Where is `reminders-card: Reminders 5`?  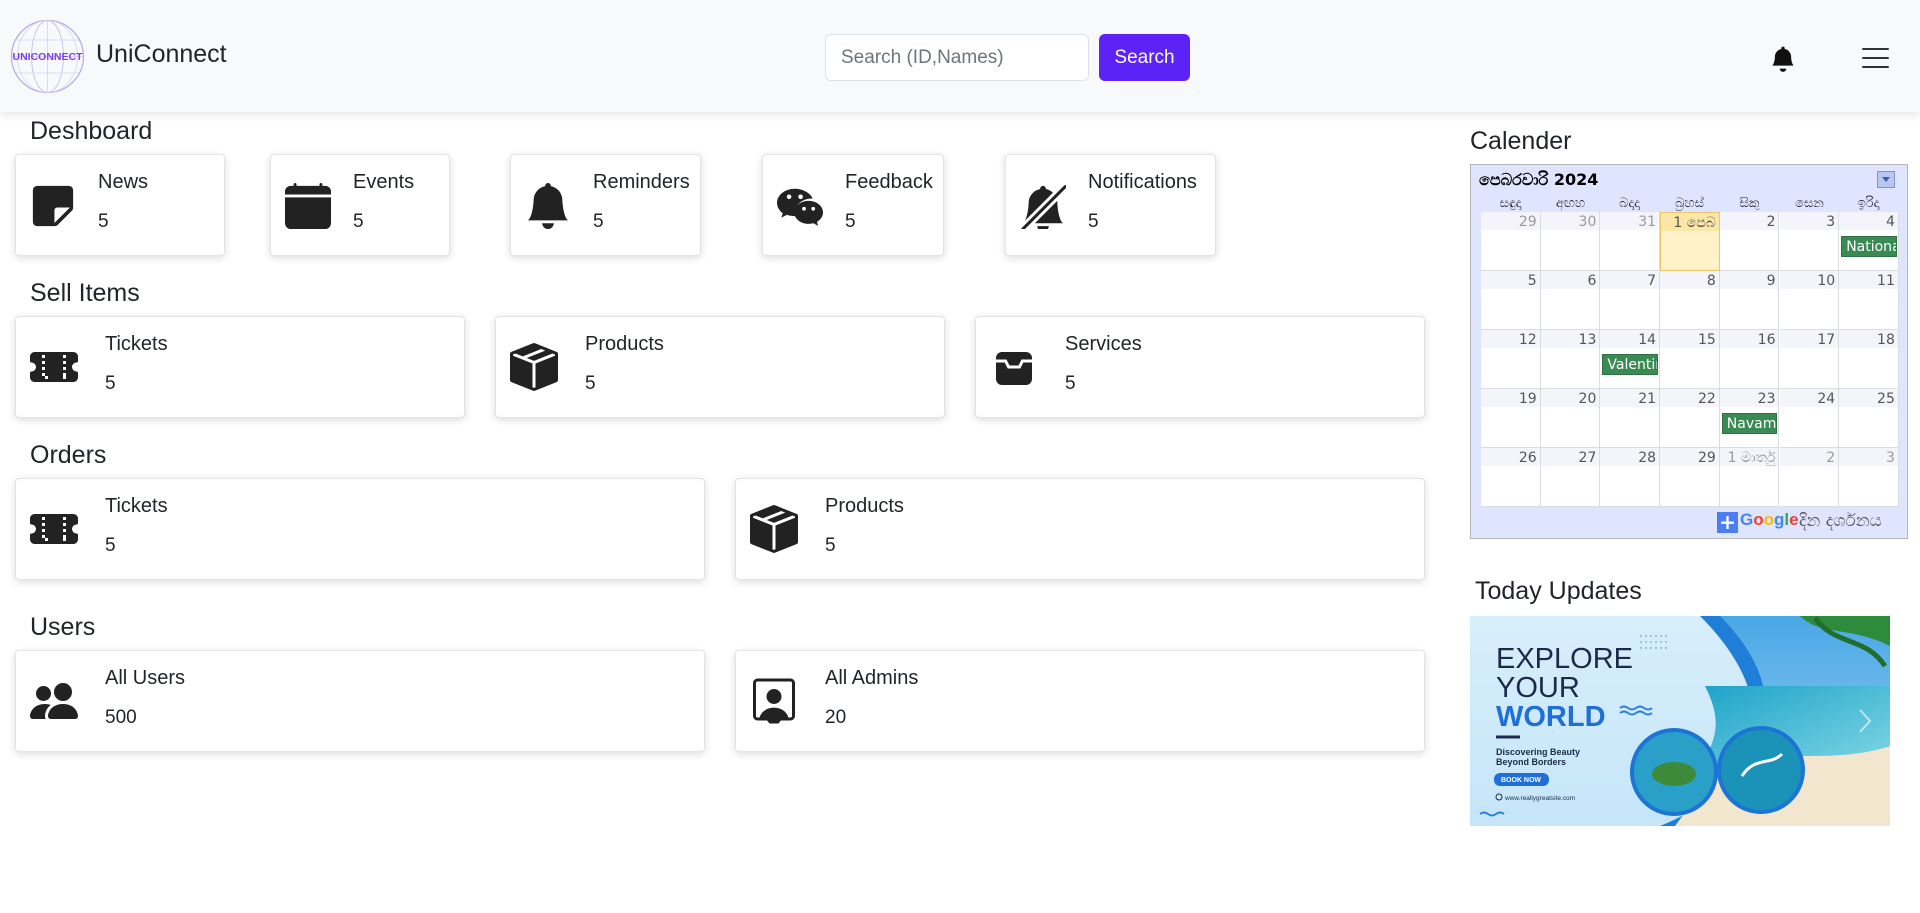
reminders-card: Reminders 5 is located at coordinates (605, 205).